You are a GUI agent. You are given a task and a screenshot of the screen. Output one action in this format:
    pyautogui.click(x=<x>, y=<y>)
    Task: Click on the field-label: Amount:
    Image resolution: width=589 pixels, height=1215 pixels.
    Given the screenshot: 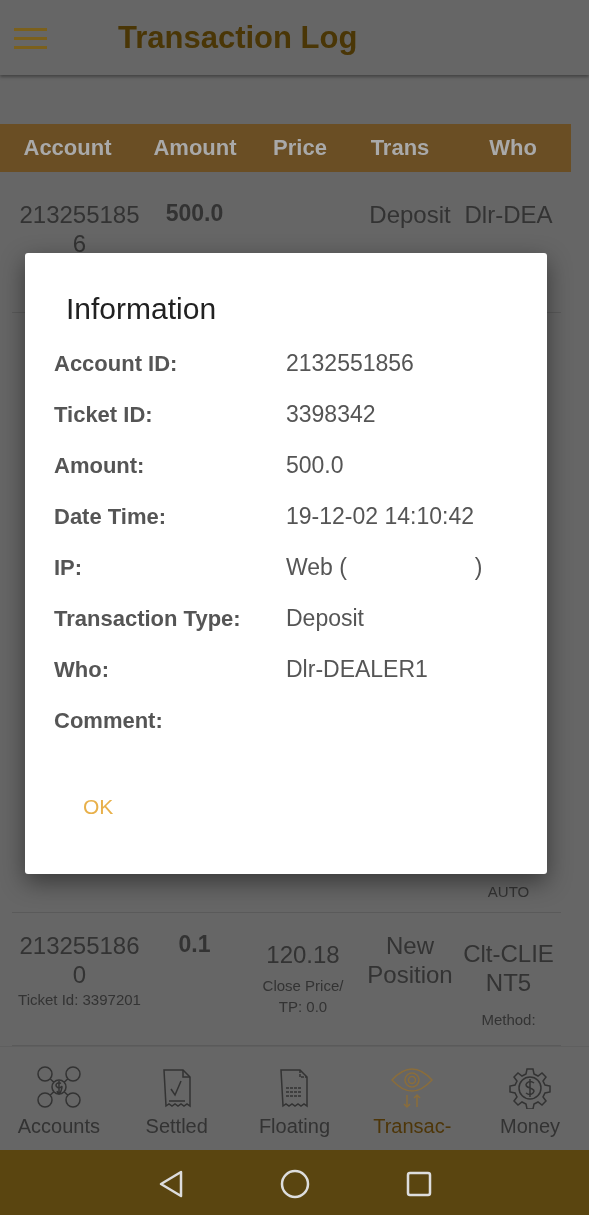 What is the action you would take?
    pyautogui.click(x=100, y=466)
    